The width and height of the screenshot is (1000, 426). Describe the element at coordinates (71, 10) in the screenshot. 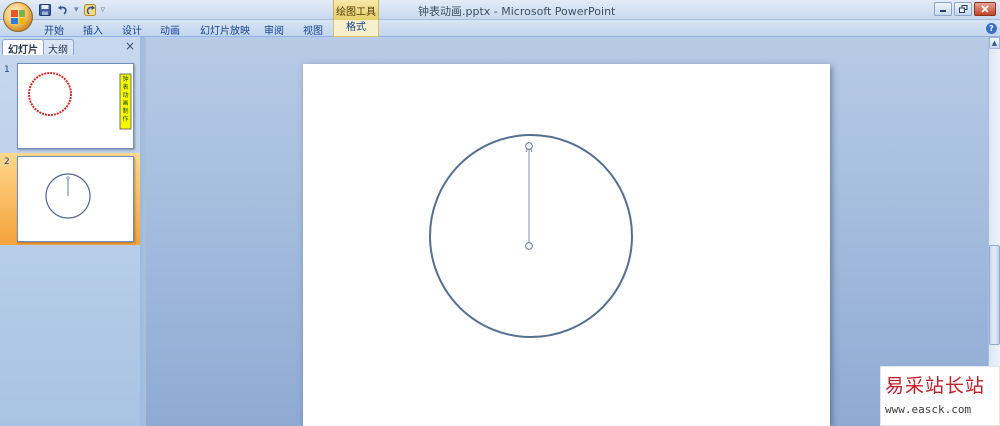

I see `quick-access-toolbar: ▾ ▿` at that location.